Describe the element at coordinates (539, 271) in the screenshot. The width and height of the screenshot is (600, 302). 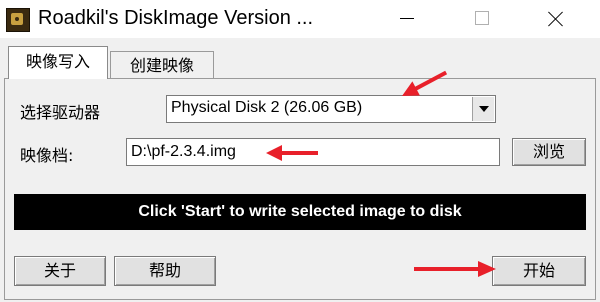
I see `start-button: 开始` at that location.